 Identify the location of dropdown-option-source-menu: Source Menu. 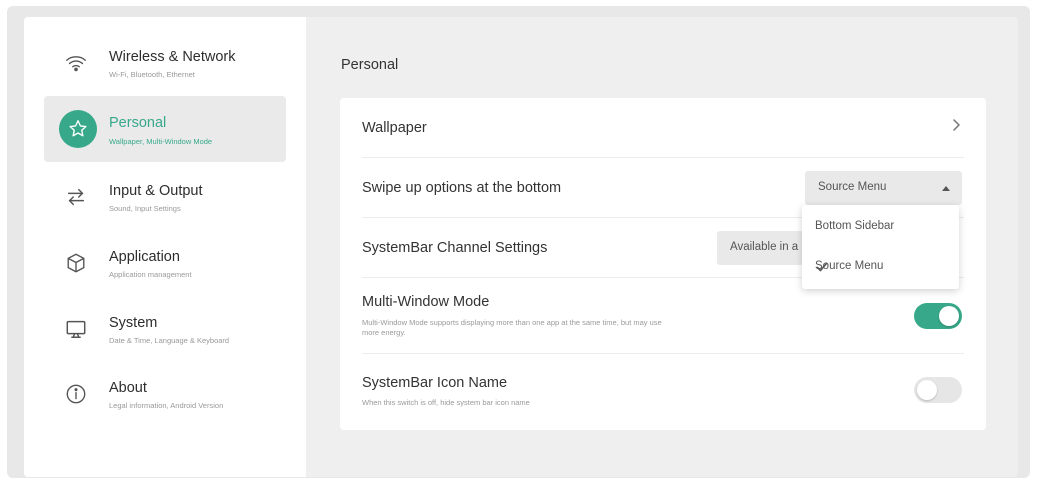
(880, 267).